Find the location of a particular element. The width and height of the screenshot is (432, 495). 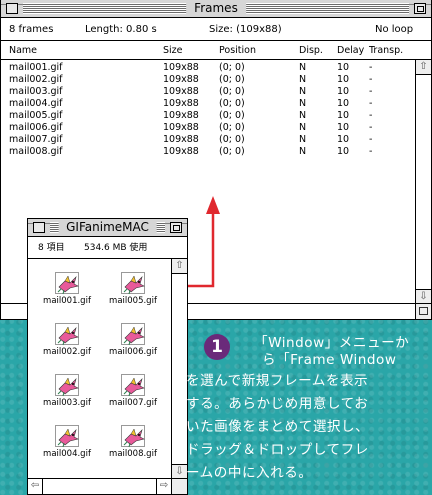

gif-file-icon: mail005.gif is located at coordinates (133, 297).